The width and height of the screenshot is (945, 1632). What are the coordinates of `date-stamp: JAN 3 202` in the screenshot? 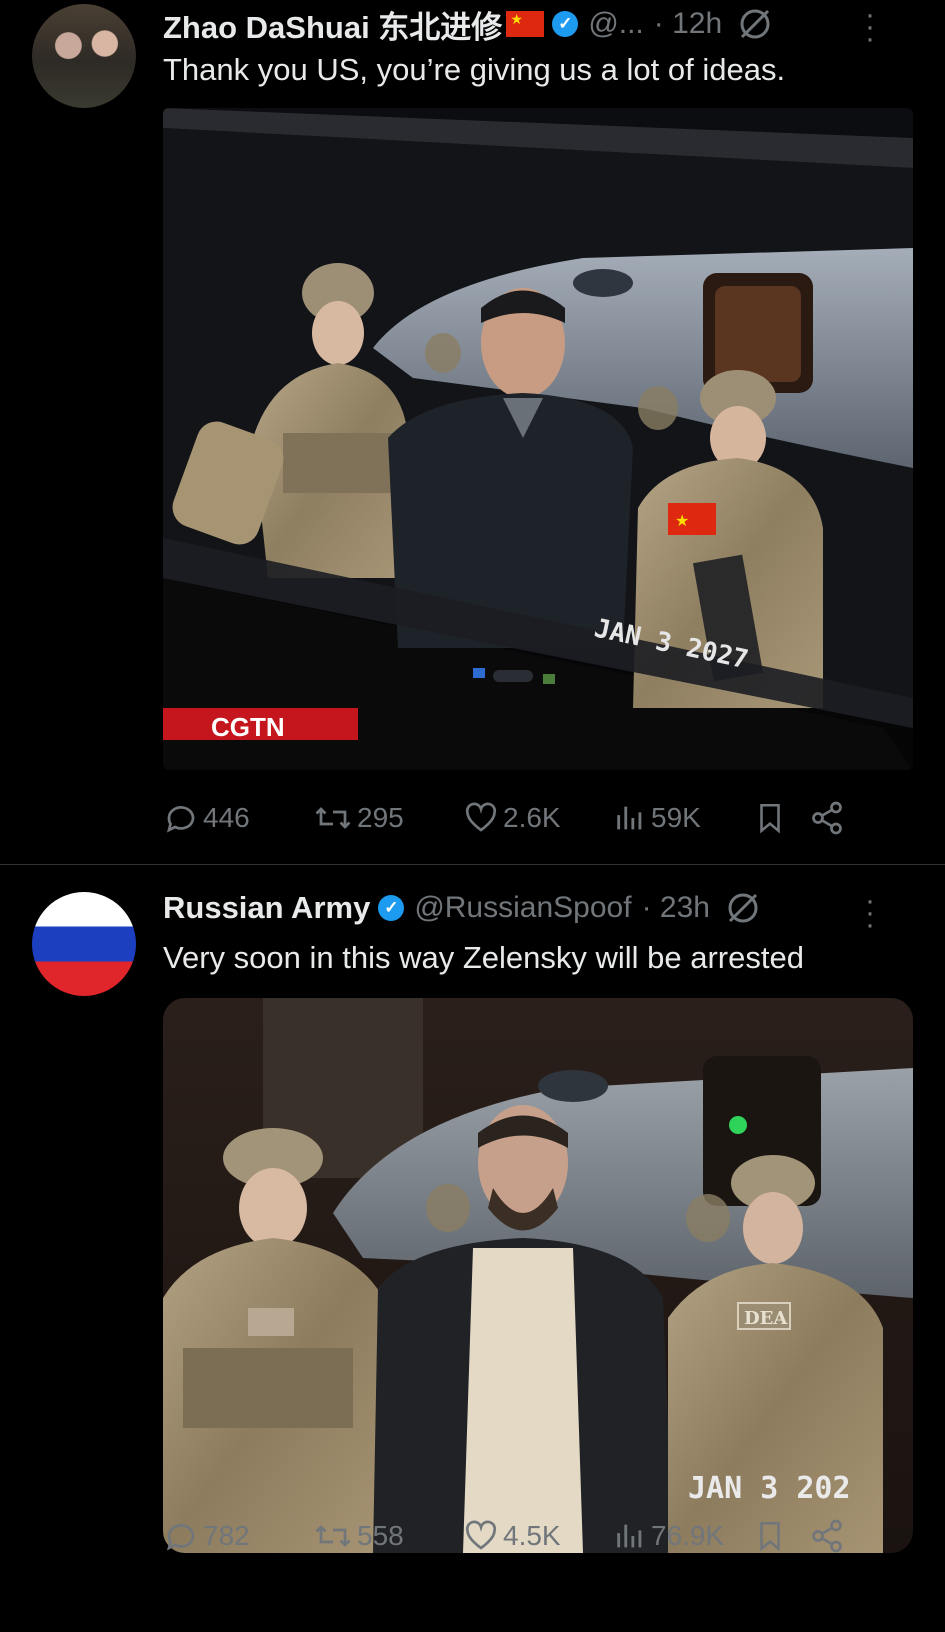 It's located at (769, 1488).